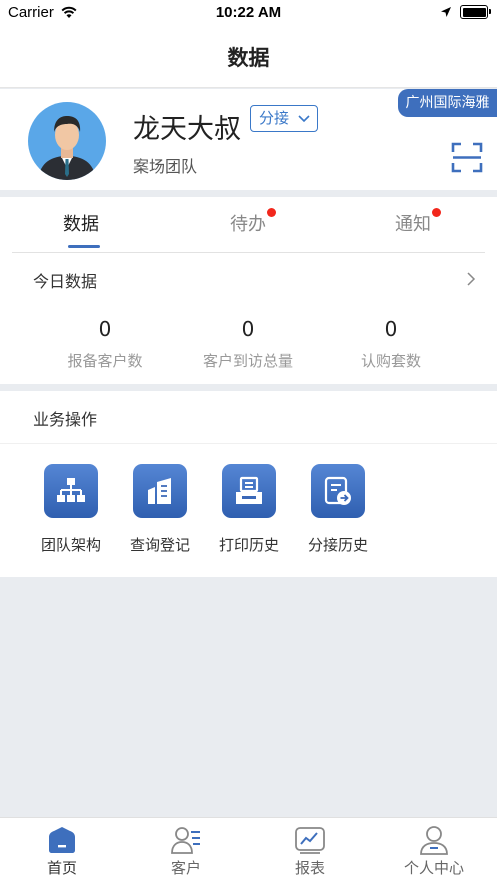 Image resolution: width=497 pixels, height=883 pixels. I want to click on tab-data: 数据, so click(81, 223).